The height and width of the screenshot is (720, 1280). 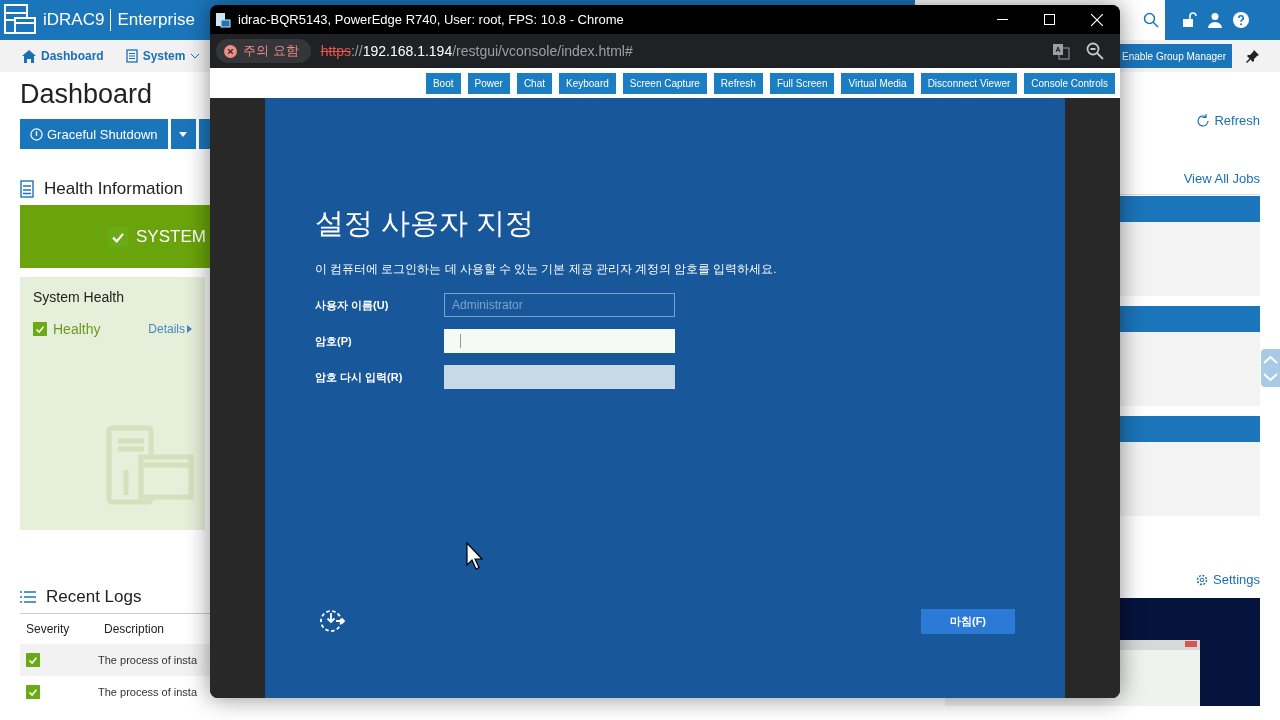 What do you see at coordinates (334, 341) in the screenshot?
I see `field-label: 암호(P)` at bounding box center [334, 341].